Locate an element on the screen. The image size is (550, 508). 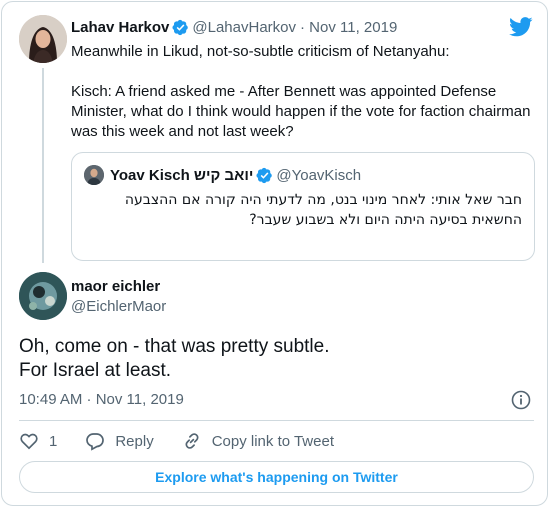
like-button: 1 is located at coordinates (38, 441).